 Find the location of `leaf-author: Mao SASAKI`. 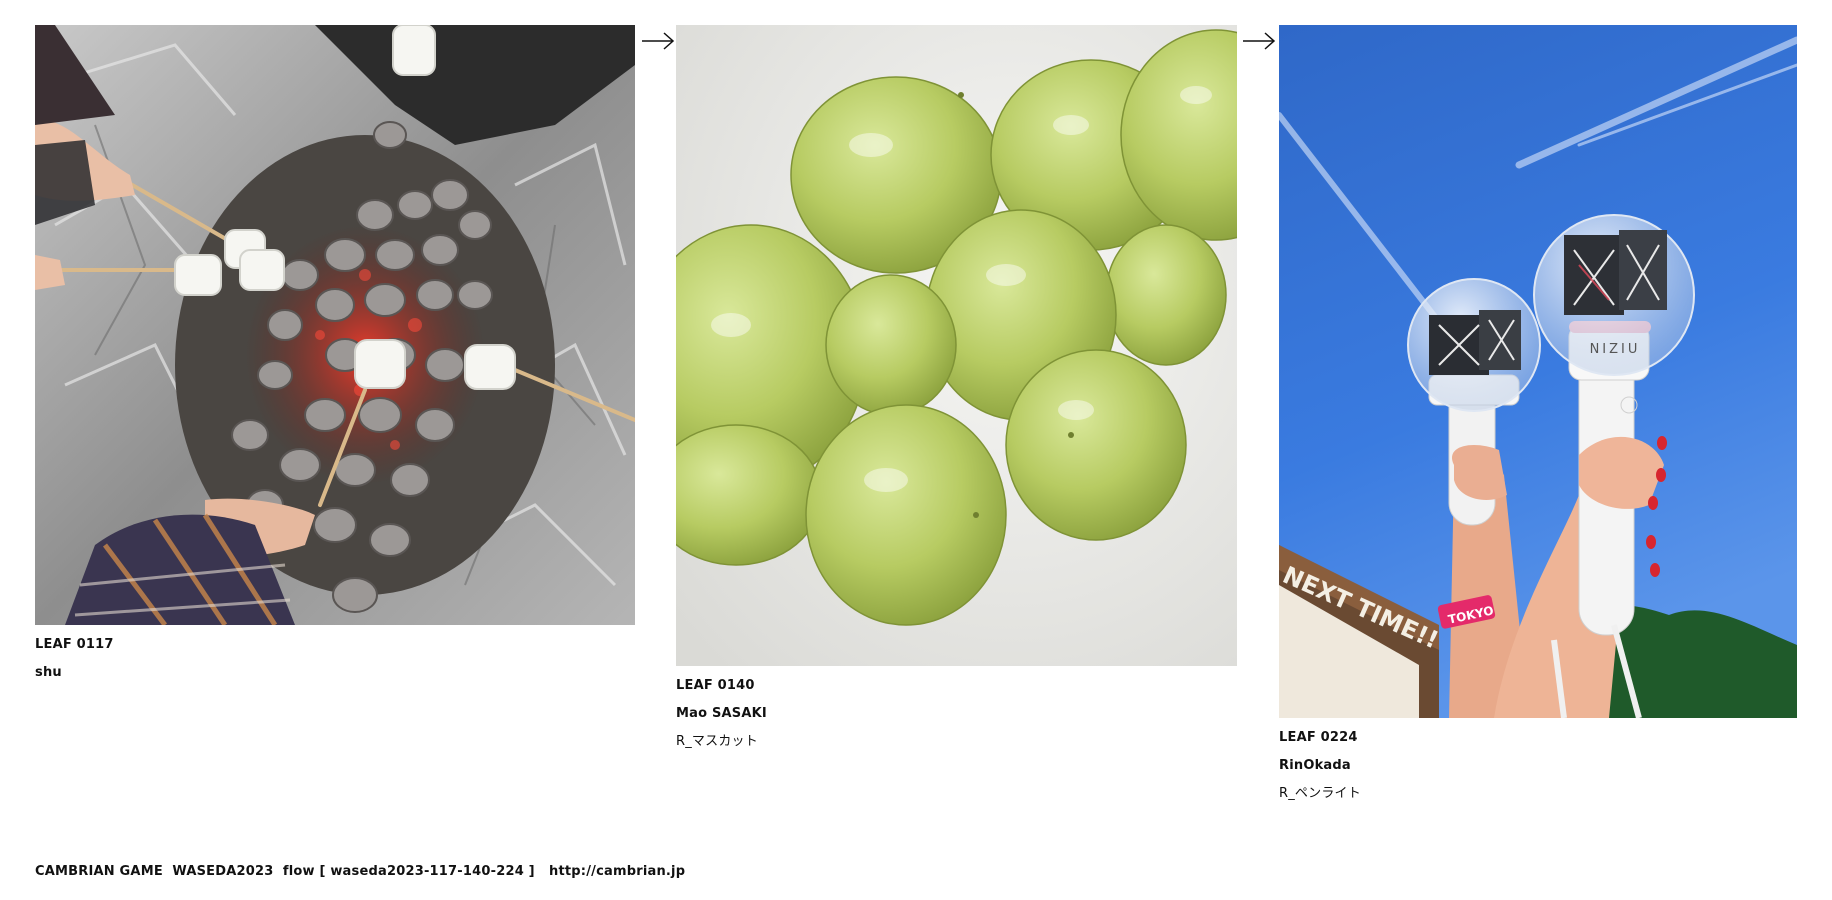

leaf-author: Mao SASAKI is located at coordinates (956, 714).